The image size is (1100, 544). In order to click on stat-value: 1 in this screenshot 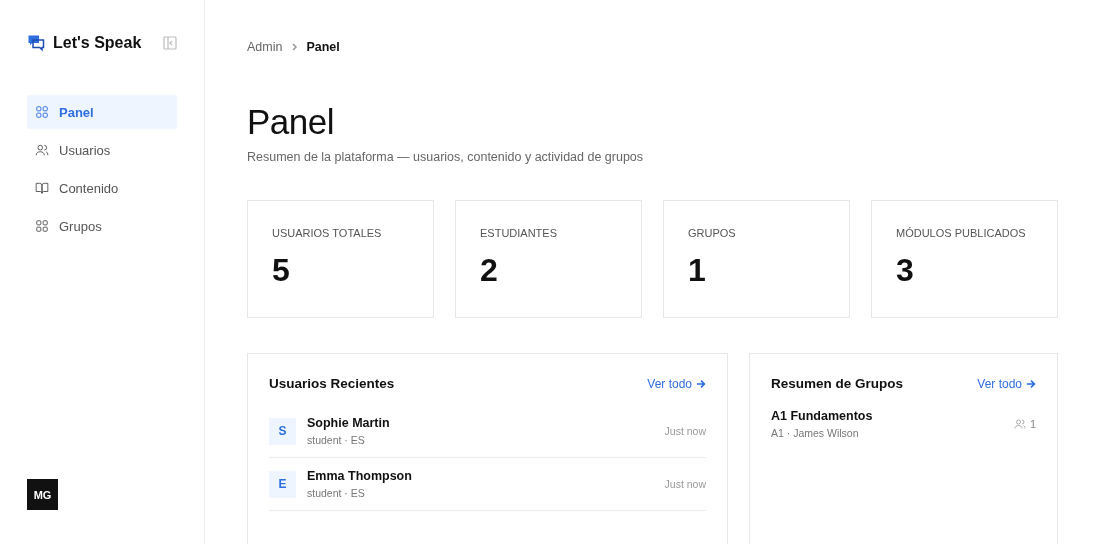, I will do `click(697, 270)`.